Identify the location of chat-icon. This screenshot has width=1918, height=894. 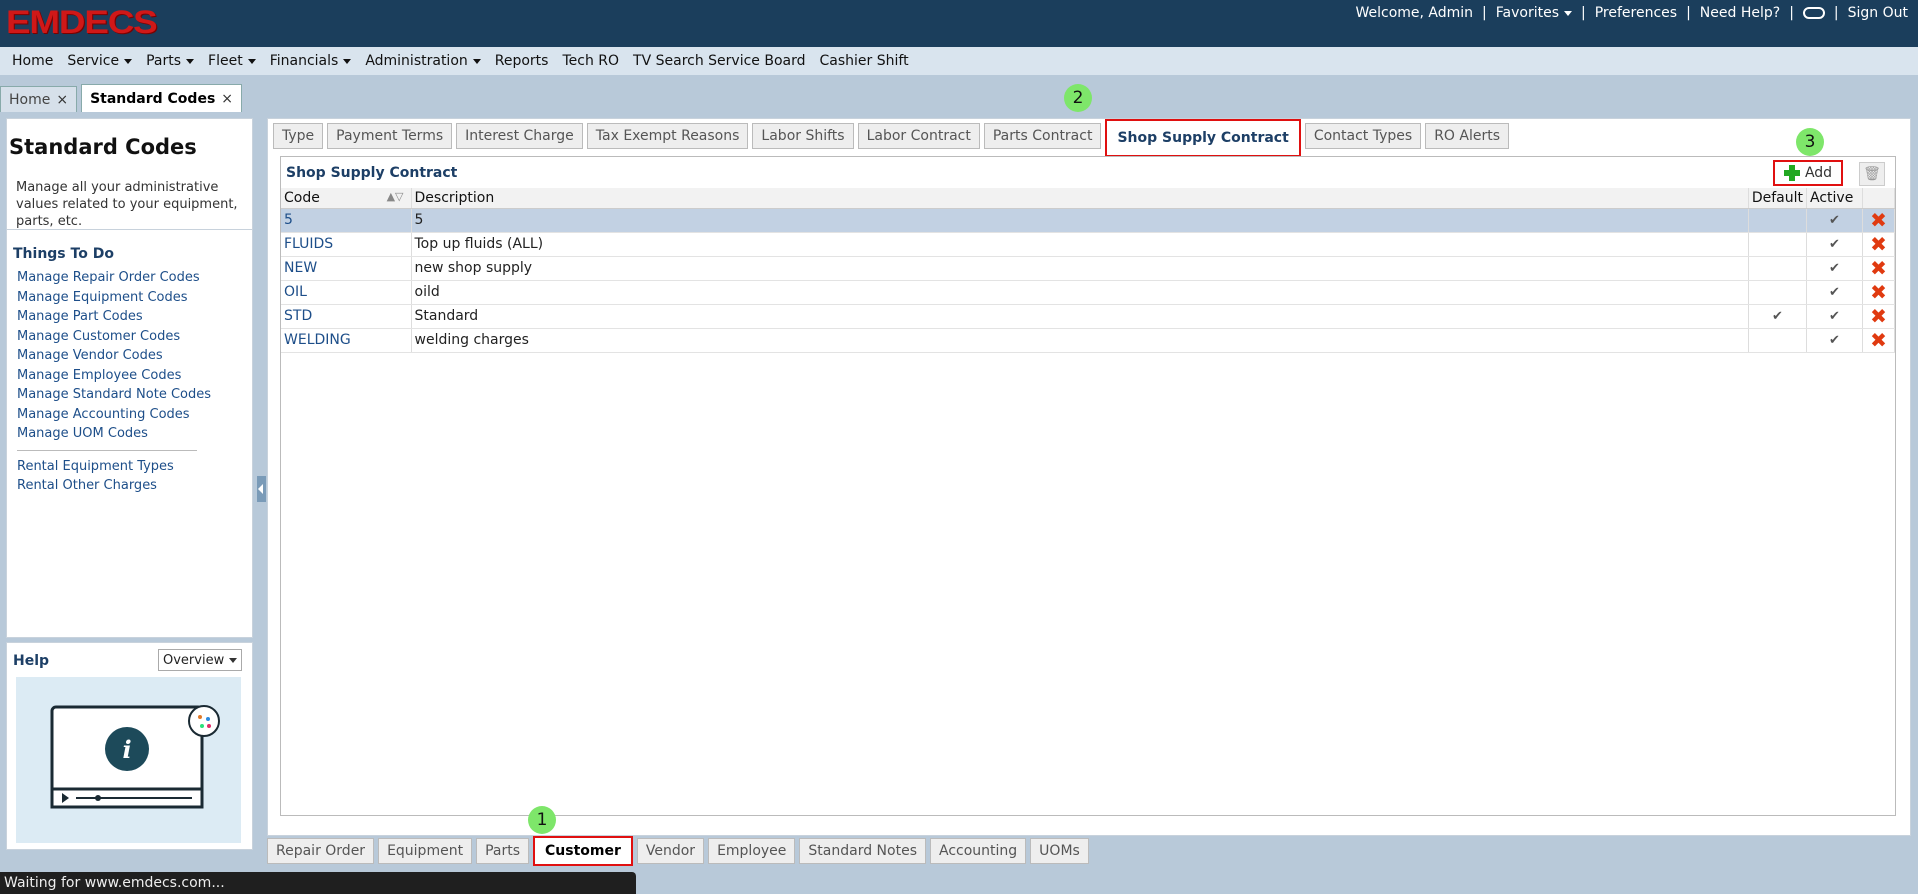
(1813, 13).